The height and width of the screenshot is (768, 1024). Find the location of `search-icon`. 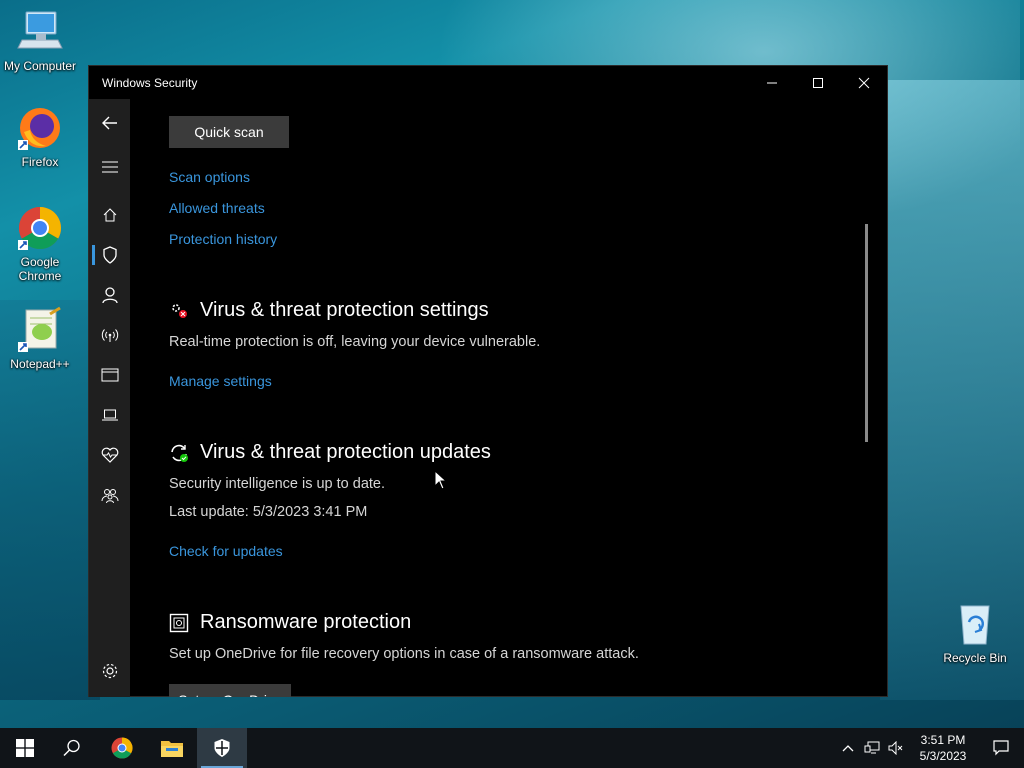

search-icon is located at coordinates (71, 748).